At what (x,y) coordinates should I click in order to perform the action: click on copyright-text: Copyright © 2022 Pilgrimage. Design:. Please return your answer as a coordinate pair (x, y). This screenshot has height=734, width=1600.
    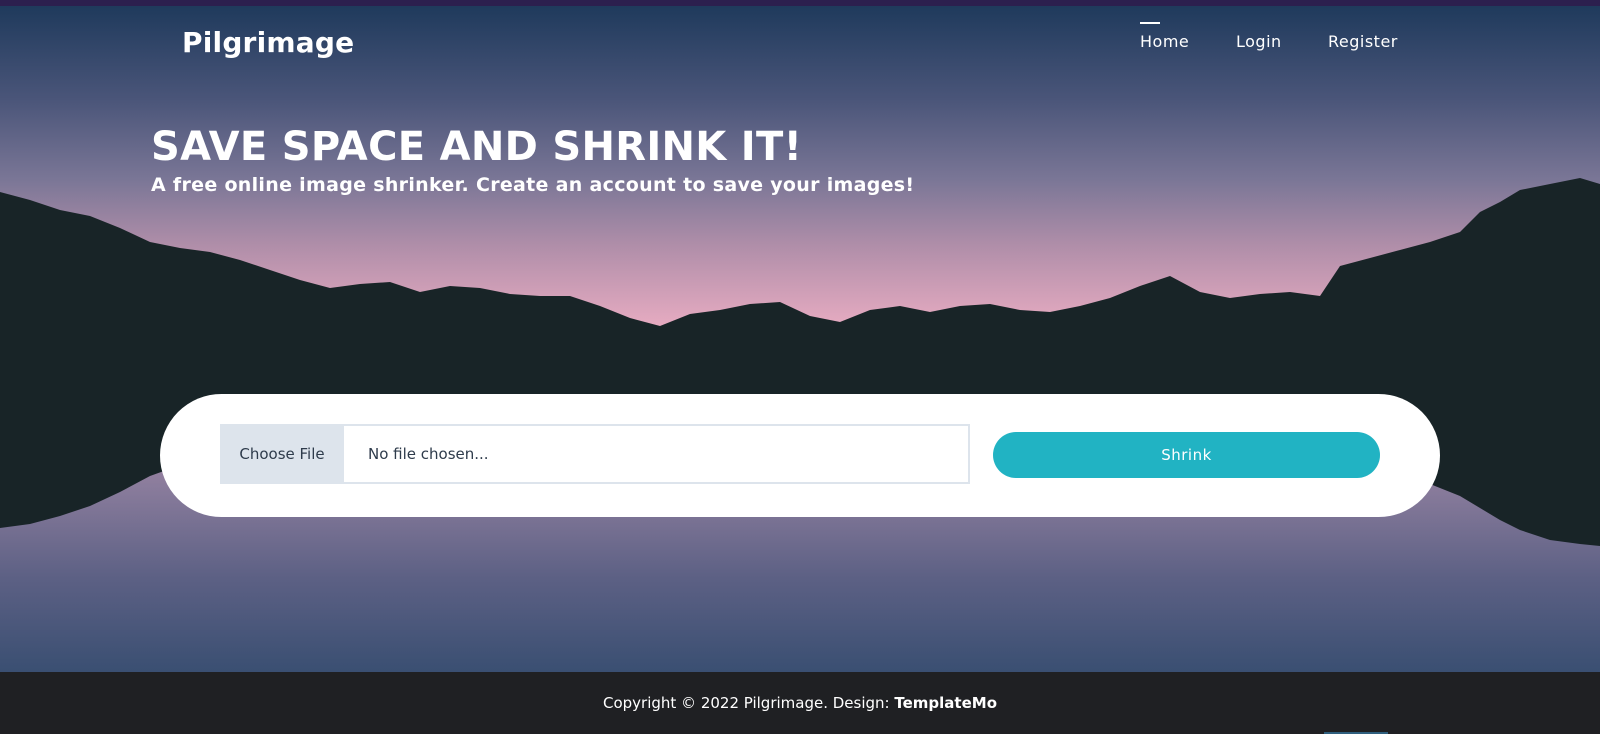
    Looking at the image, I should click on (748, 703).